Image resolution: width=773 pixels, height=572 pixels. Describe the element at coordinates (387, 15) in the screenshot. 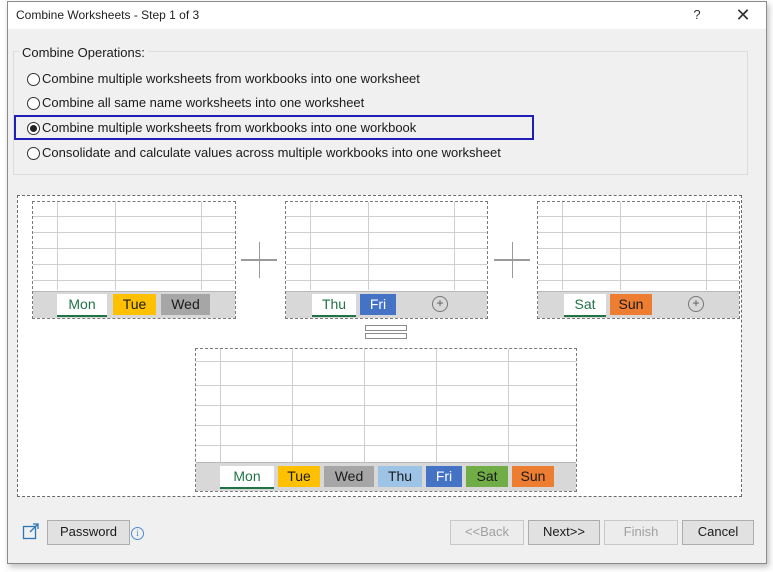

I see `title-bar: Combine Worksheets - Step 1 of 3 ? ✕` at that location.